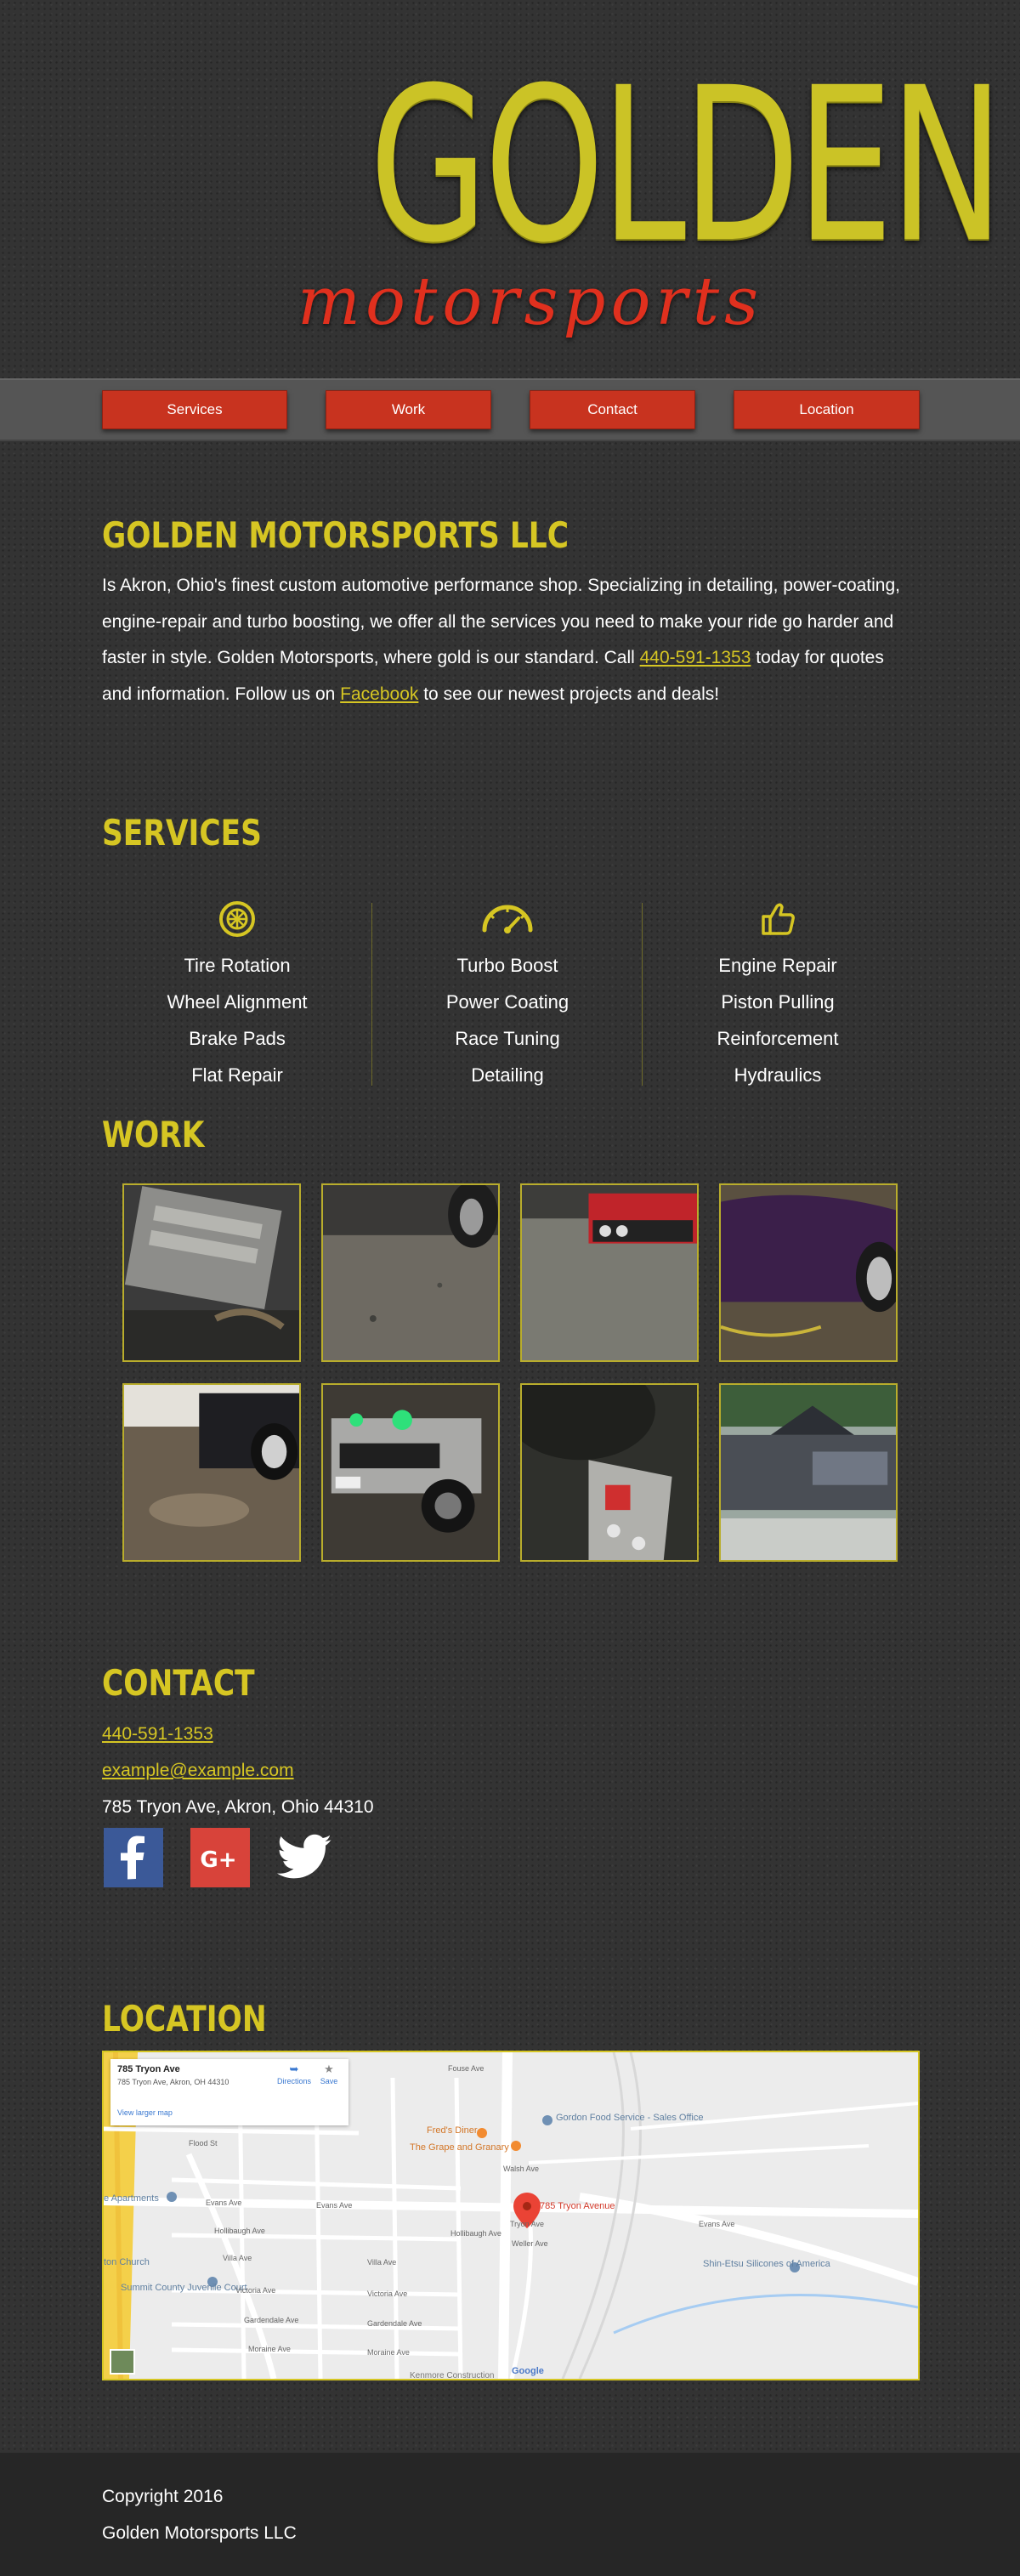 Image resolution: width=1020 pixels, height=2576 pixels. I want to click on footer-company: Golden Motorsports LLC, so click(199, 2533).